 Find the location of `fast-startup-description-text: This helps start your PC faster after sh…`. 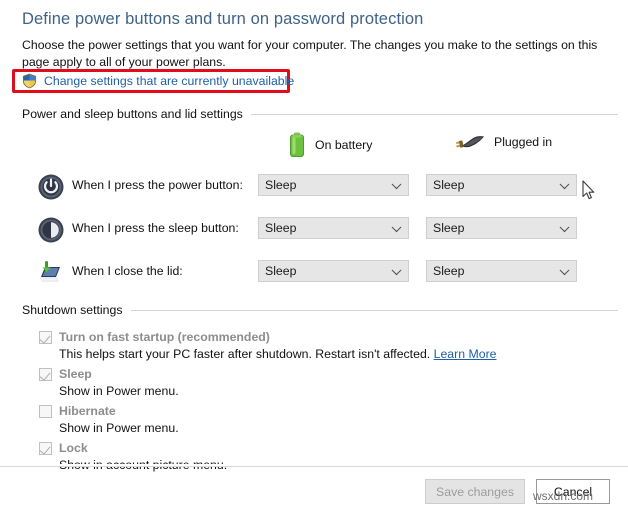

fast-startup-description-text: This helps start your PC faster after sh… is located at coordinates (245, 354).